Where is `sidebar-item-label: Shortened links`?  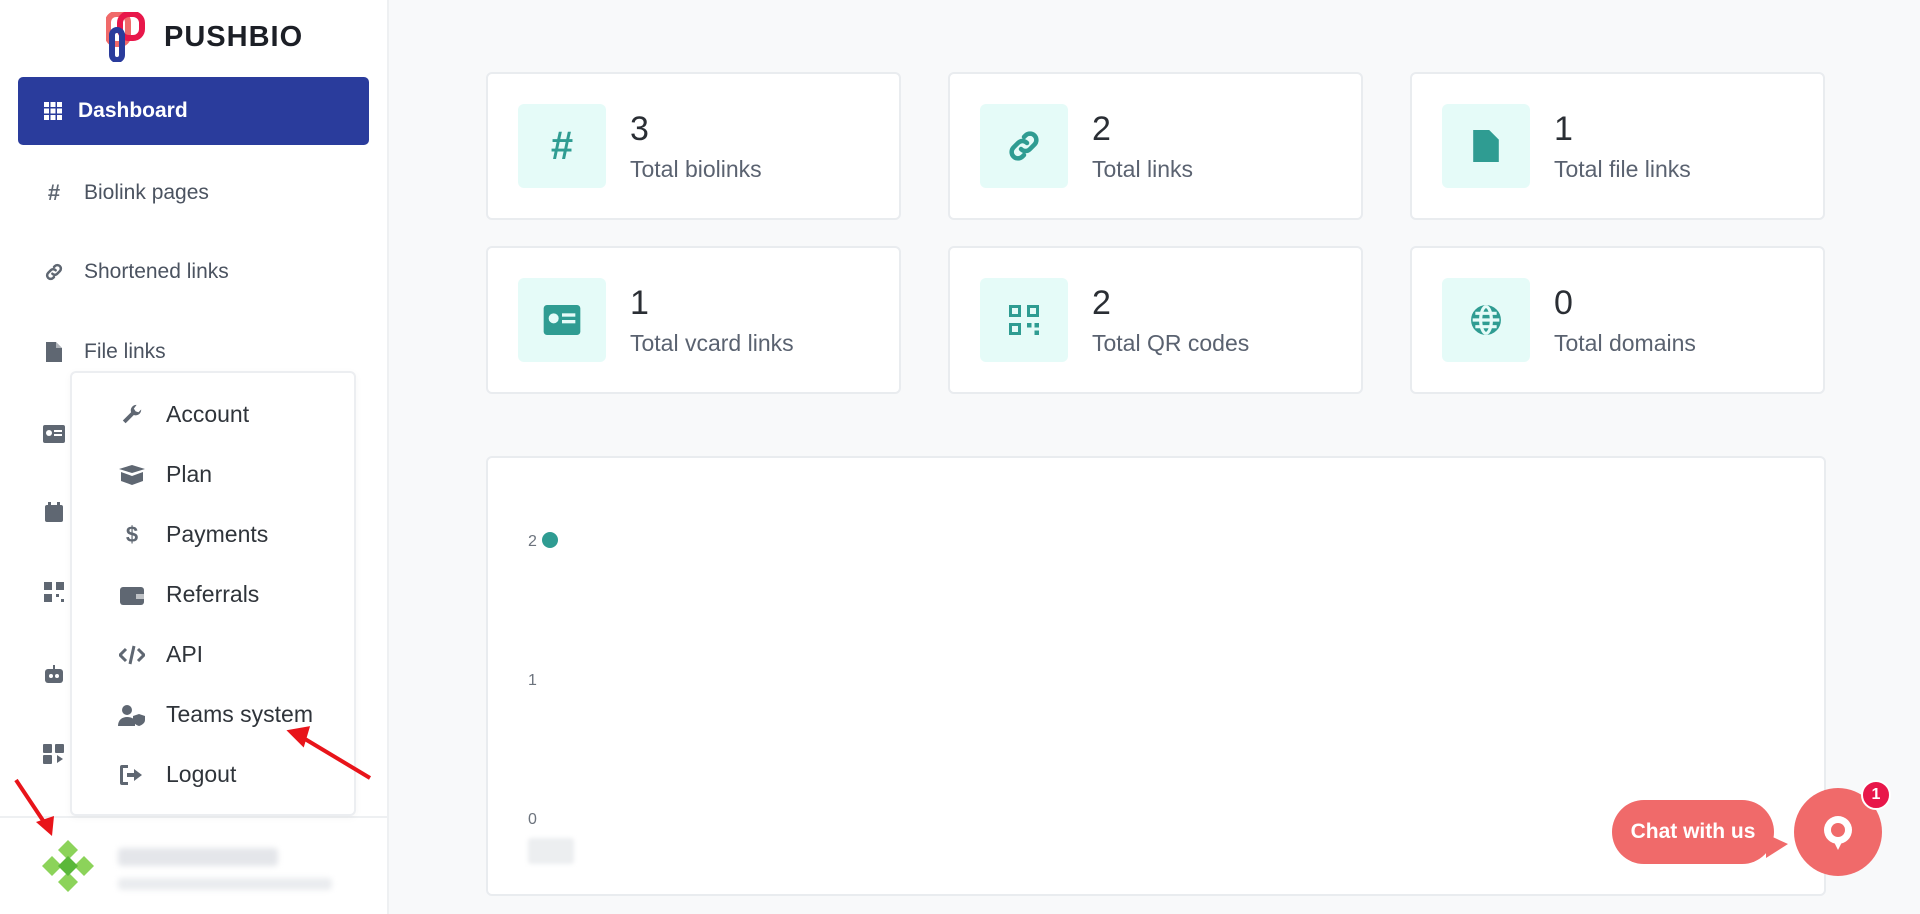
sidebar-item-label: Shortened links is located at coordinates (156, 271).